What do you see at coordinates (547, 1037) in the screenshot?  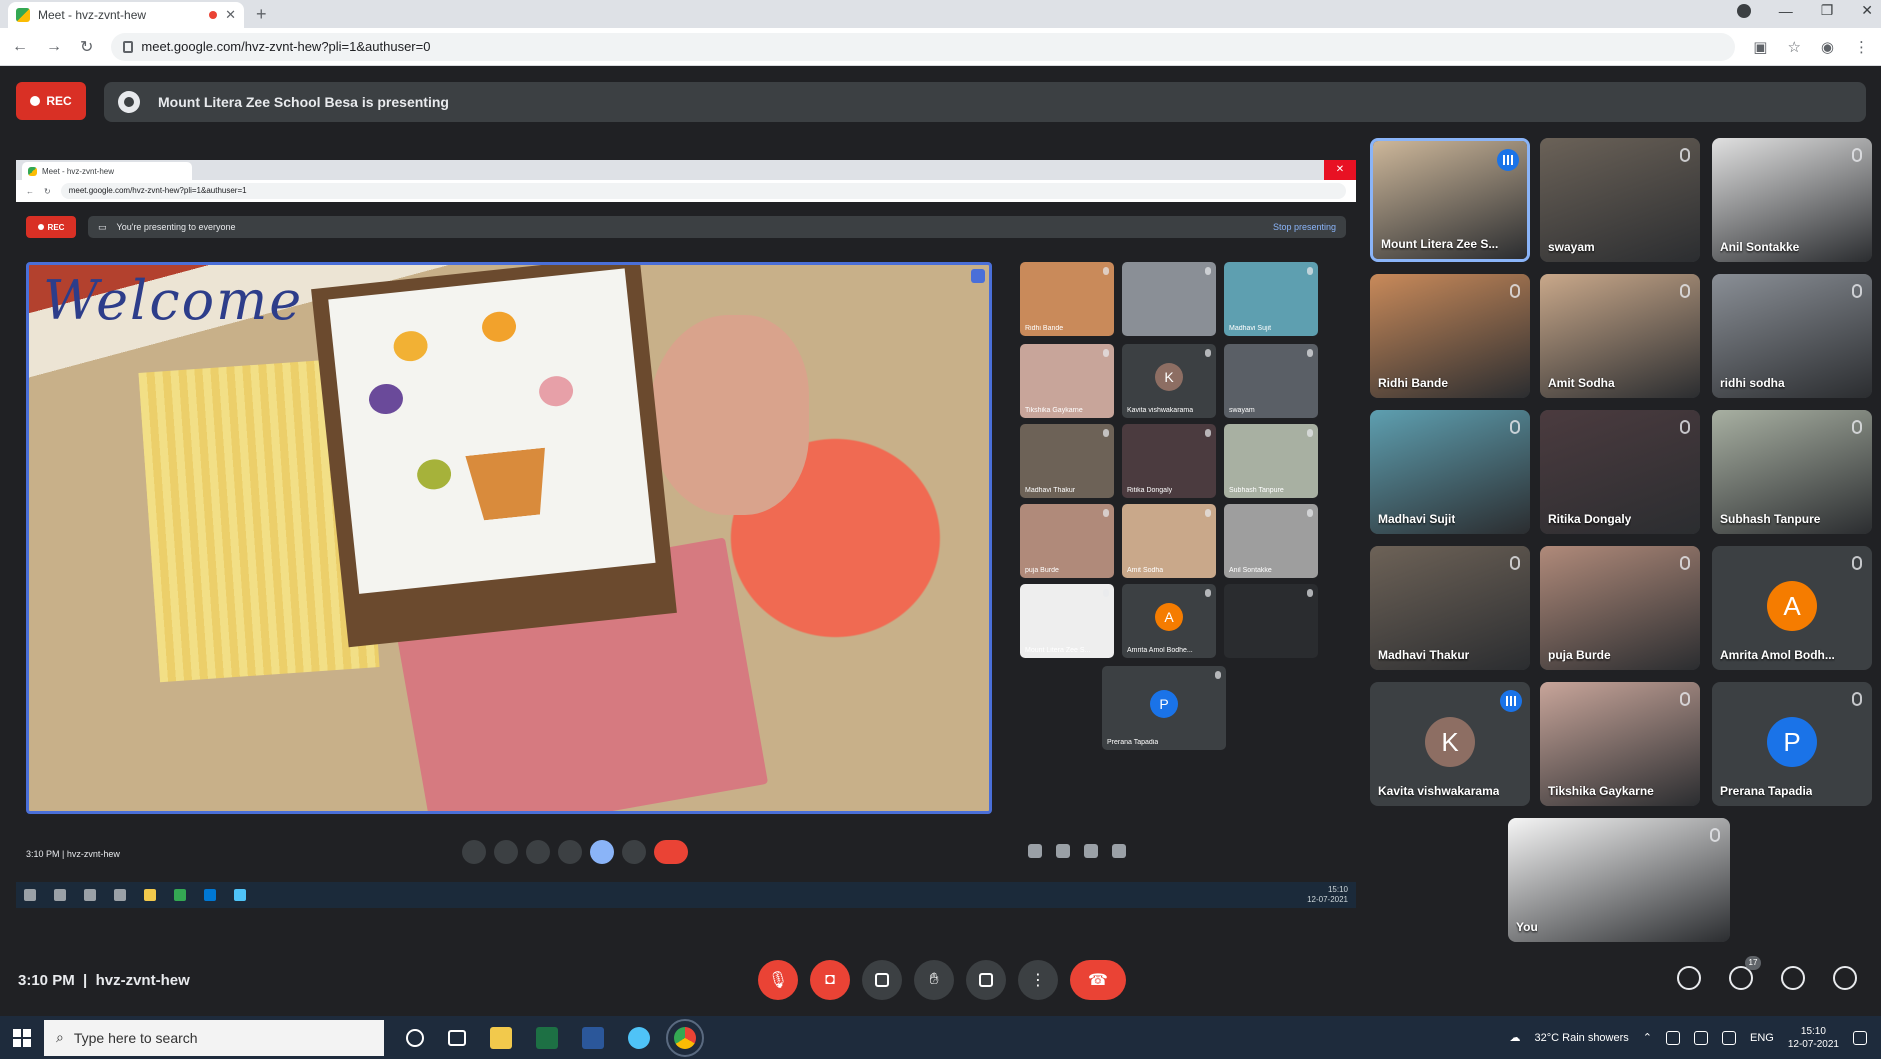 I see `excel-icon` at bounding box center [547, 1037].